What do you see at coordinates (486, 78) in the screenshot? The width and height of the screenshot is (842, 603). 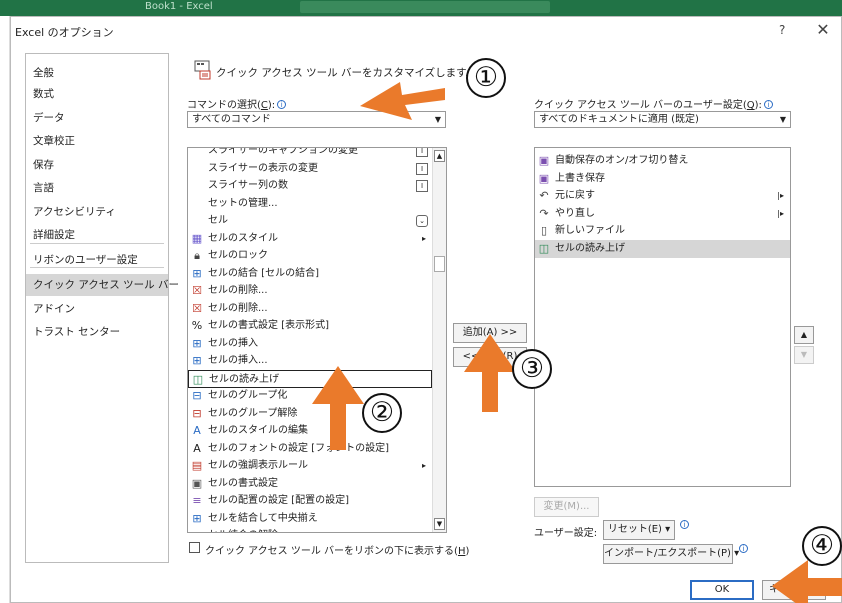 I see `annotation-badge-1: ①` at bounding box center [486, 78].